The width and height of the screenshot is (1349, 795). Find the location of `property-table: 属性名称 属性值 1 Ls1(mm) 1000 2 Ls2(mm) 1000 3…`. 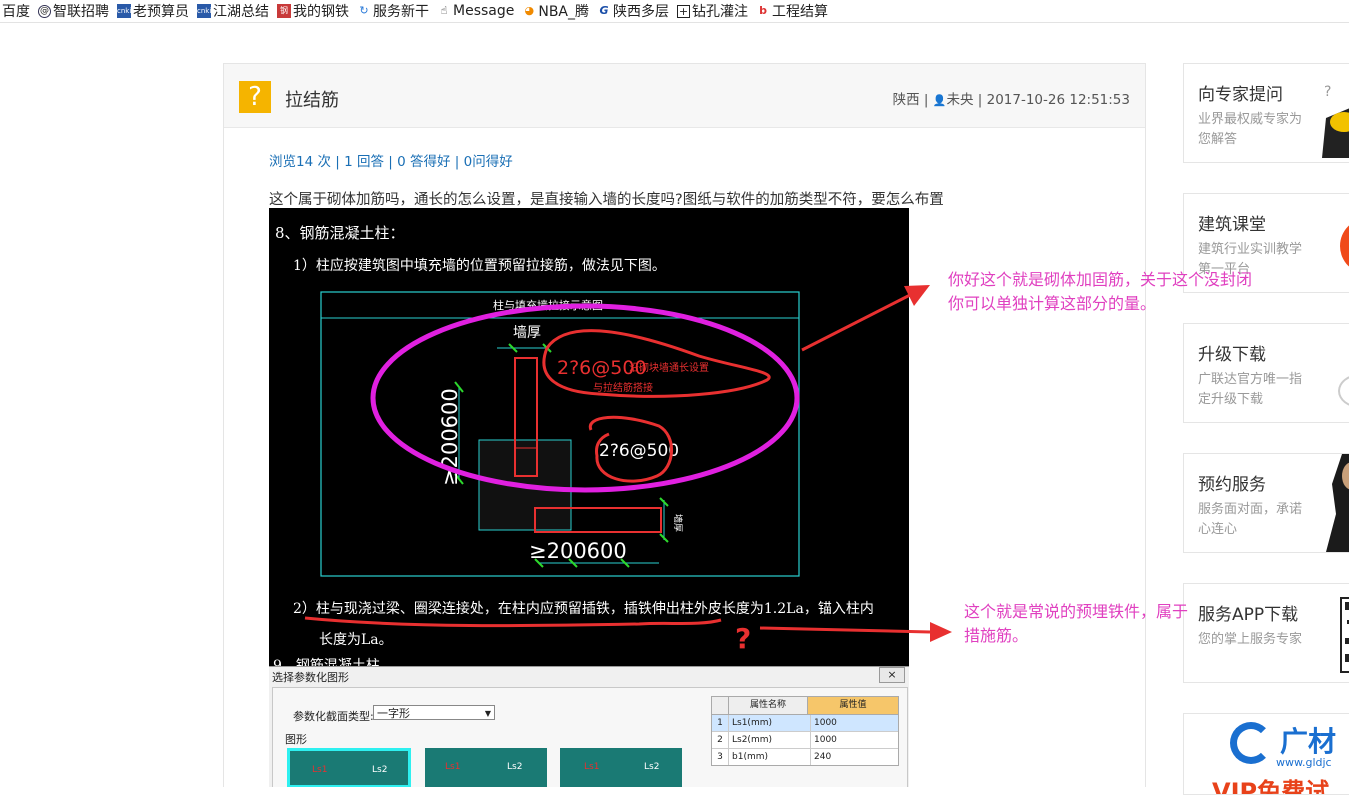

property-table: 属性名称 属性值 1 Ls1(mm) 1000 2 Ls2(mm) 1000 3… is located at coordinates (805, 731).